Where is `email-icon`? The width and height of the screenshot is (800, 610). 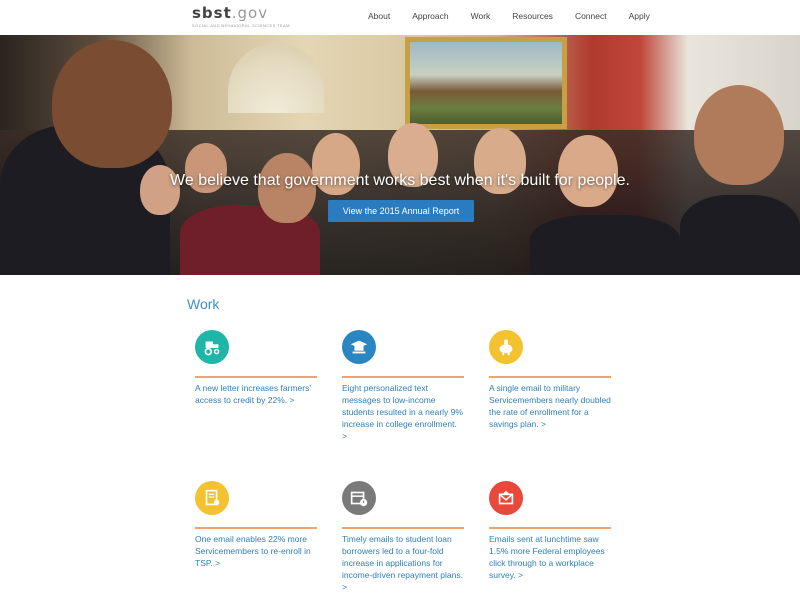
email-icon is located at coordinates (506, 498).